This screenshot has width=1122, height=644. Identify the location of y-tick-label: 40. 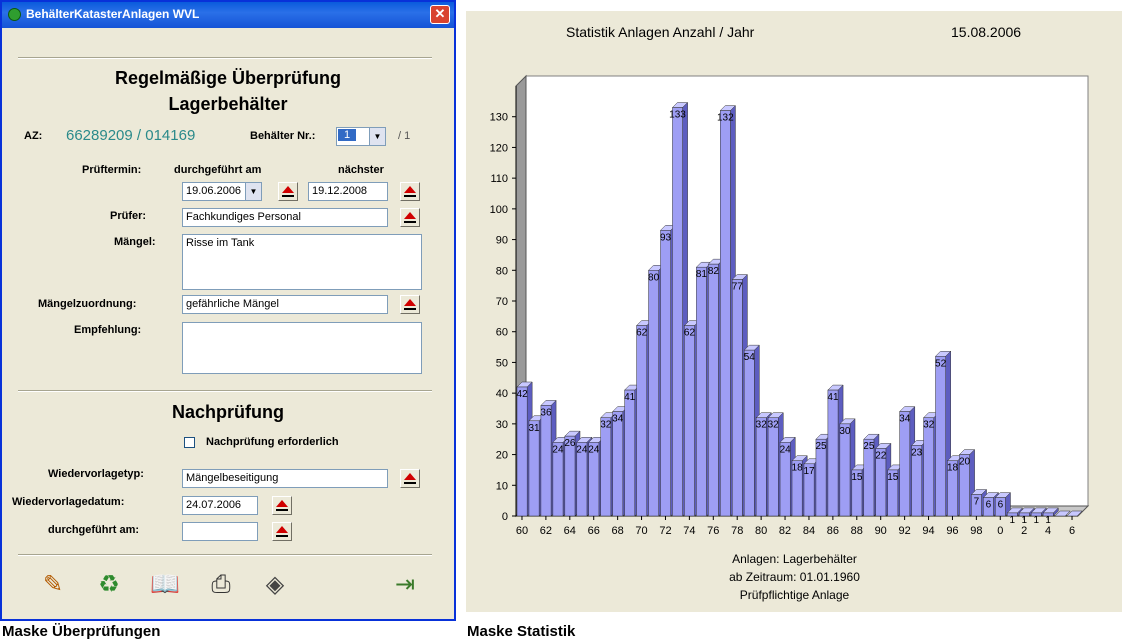
(502, 394).